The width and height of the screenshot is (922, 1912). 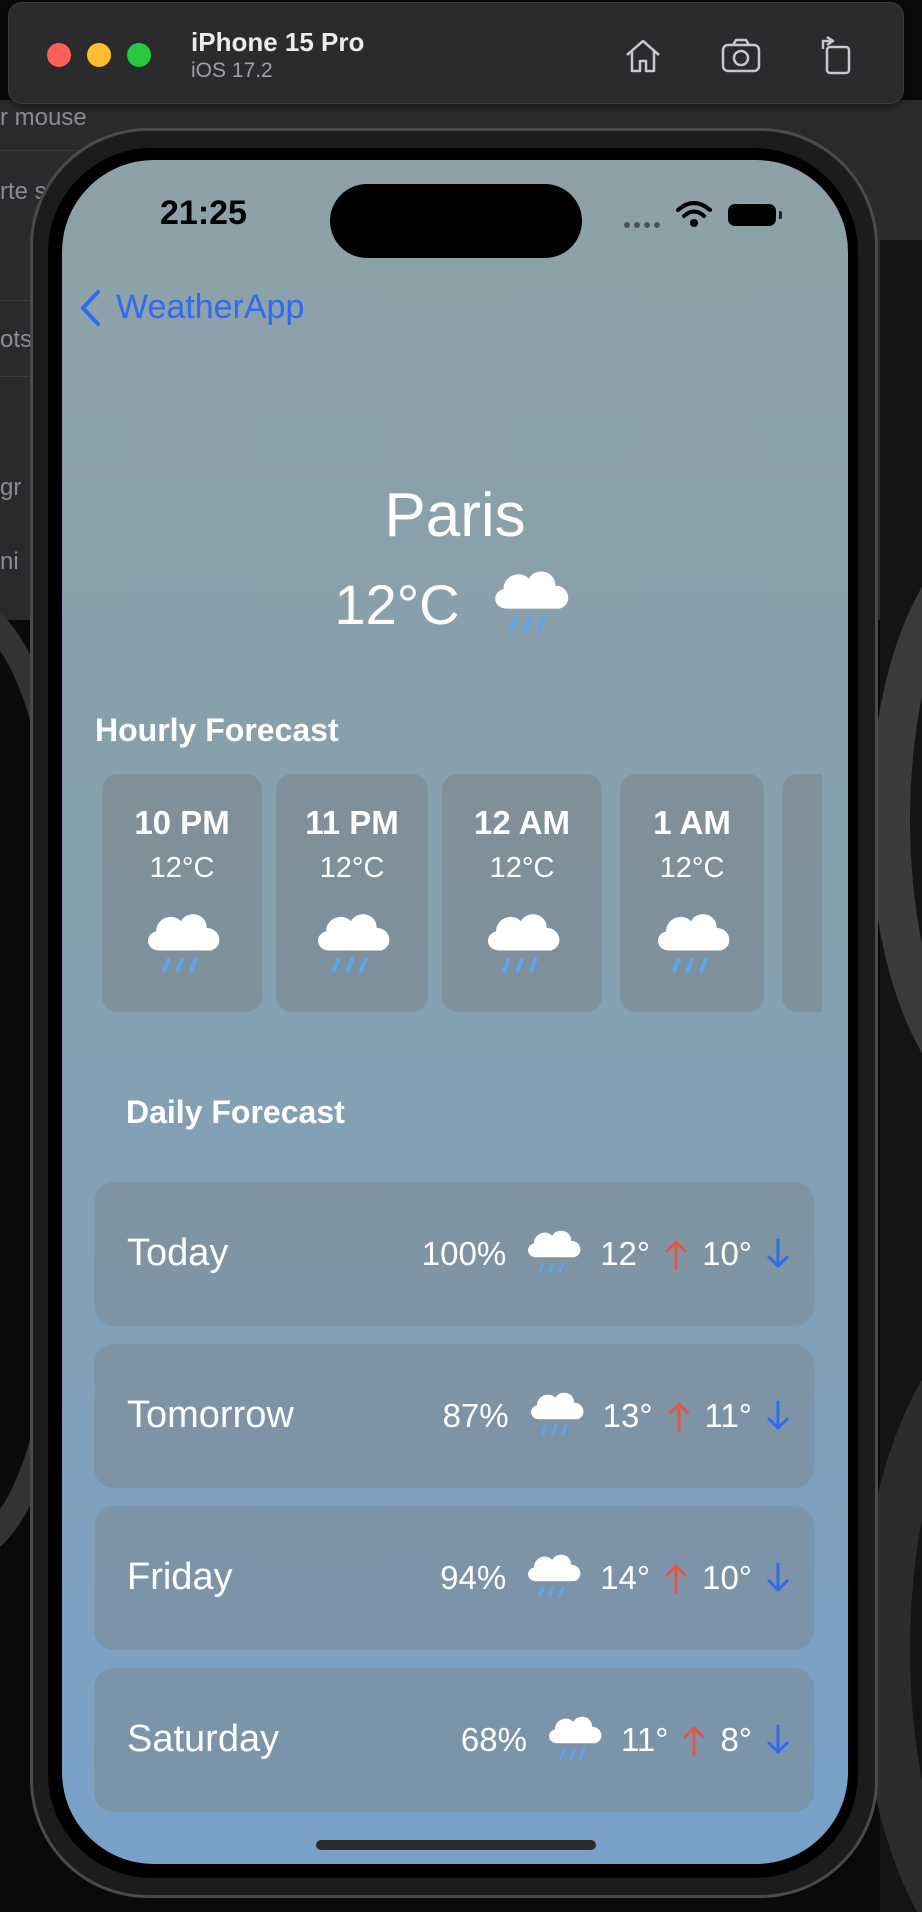 What do you see at coordinates (352, 893) in the screenshot?
I see `hourly-card: 11 PM 12°C` at bounding box center [352, 893].